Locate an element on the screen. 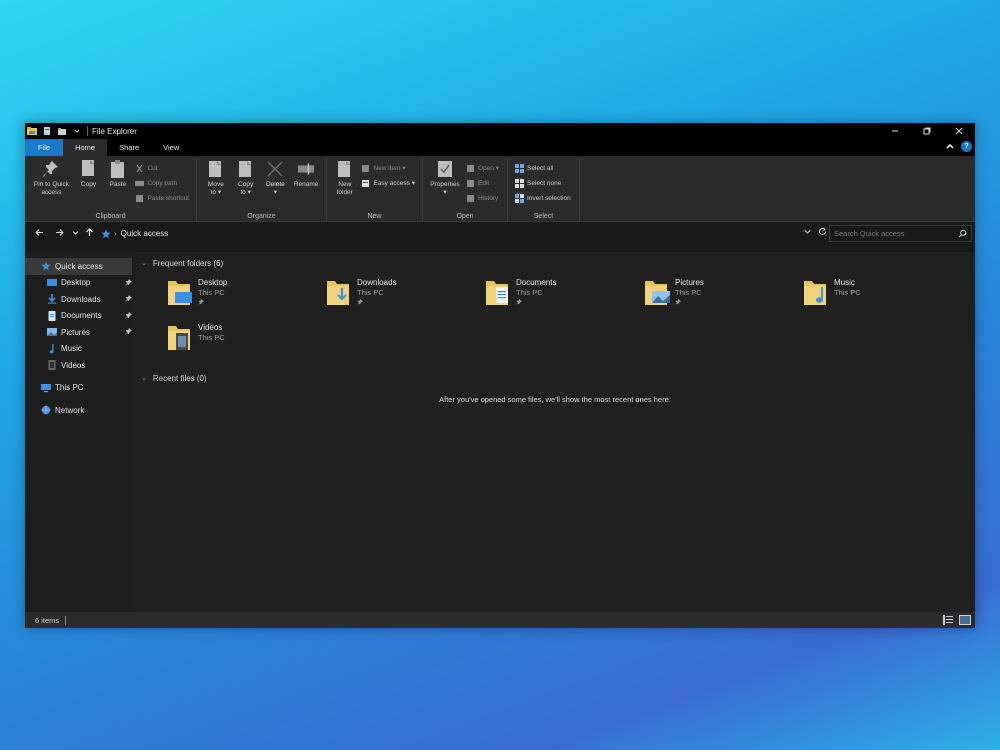  back-button is located at coordinates (39, 234).